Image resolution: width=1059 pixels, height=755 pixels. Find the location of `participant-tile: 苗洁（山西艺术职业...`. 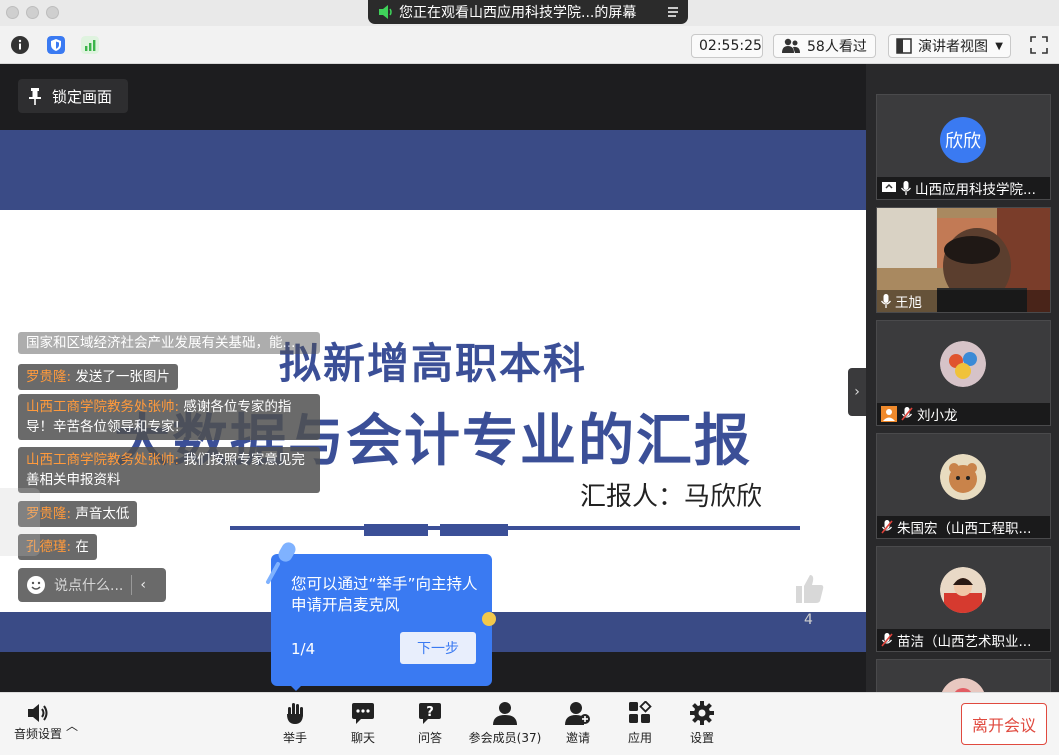

participant-tile: 苗洁（山西艺术职业... is located at coordinates (963, 599).